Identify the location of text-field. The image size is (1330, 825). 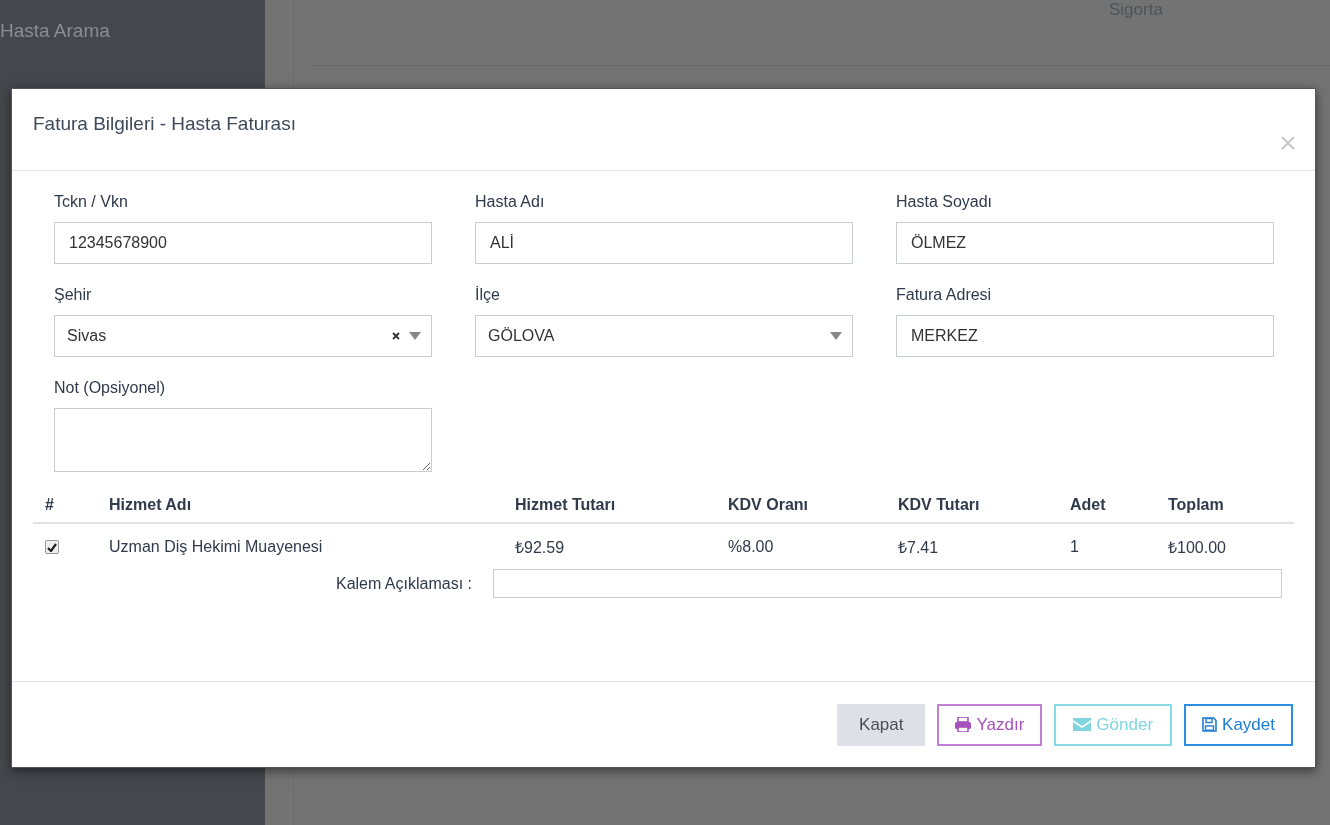
(887, 583).